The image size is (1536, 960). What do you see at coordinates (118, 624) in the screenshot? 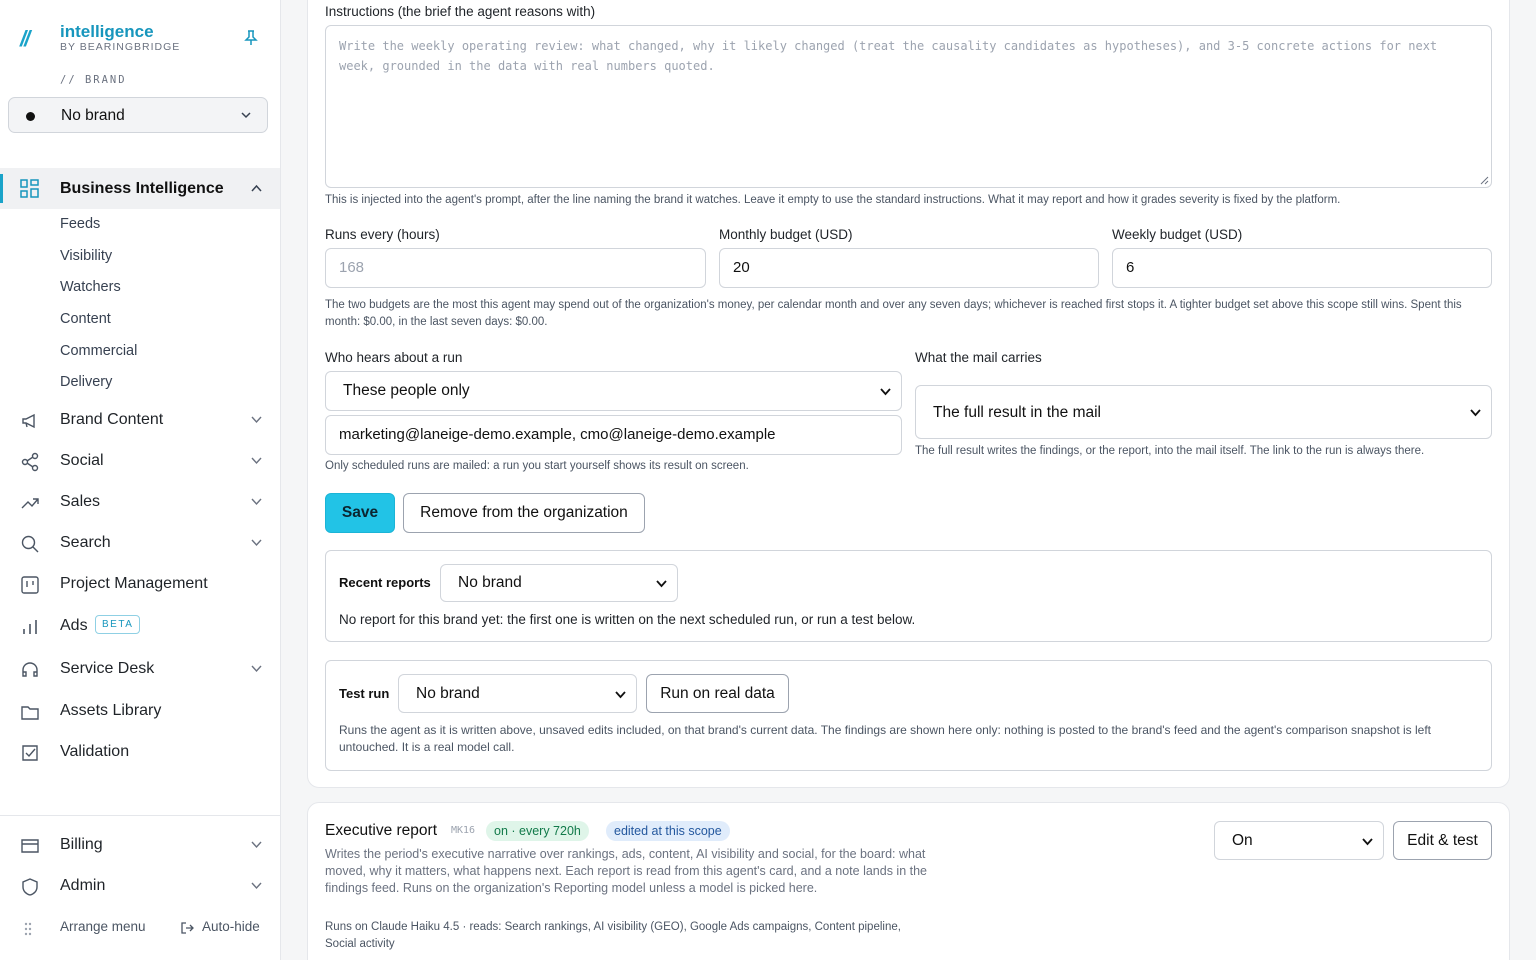
I see `beta-badge: BETA` at bounding box center [118, 624].